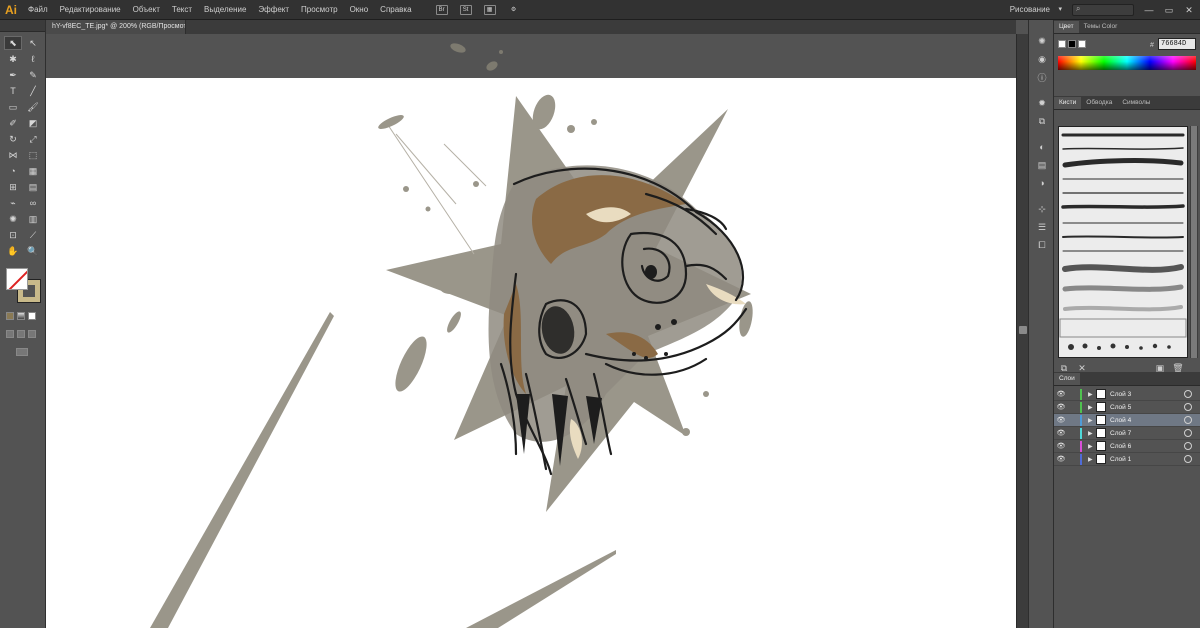 The image size is (1200, 628). I want to click on tools-panel-header, so click(22, 26).